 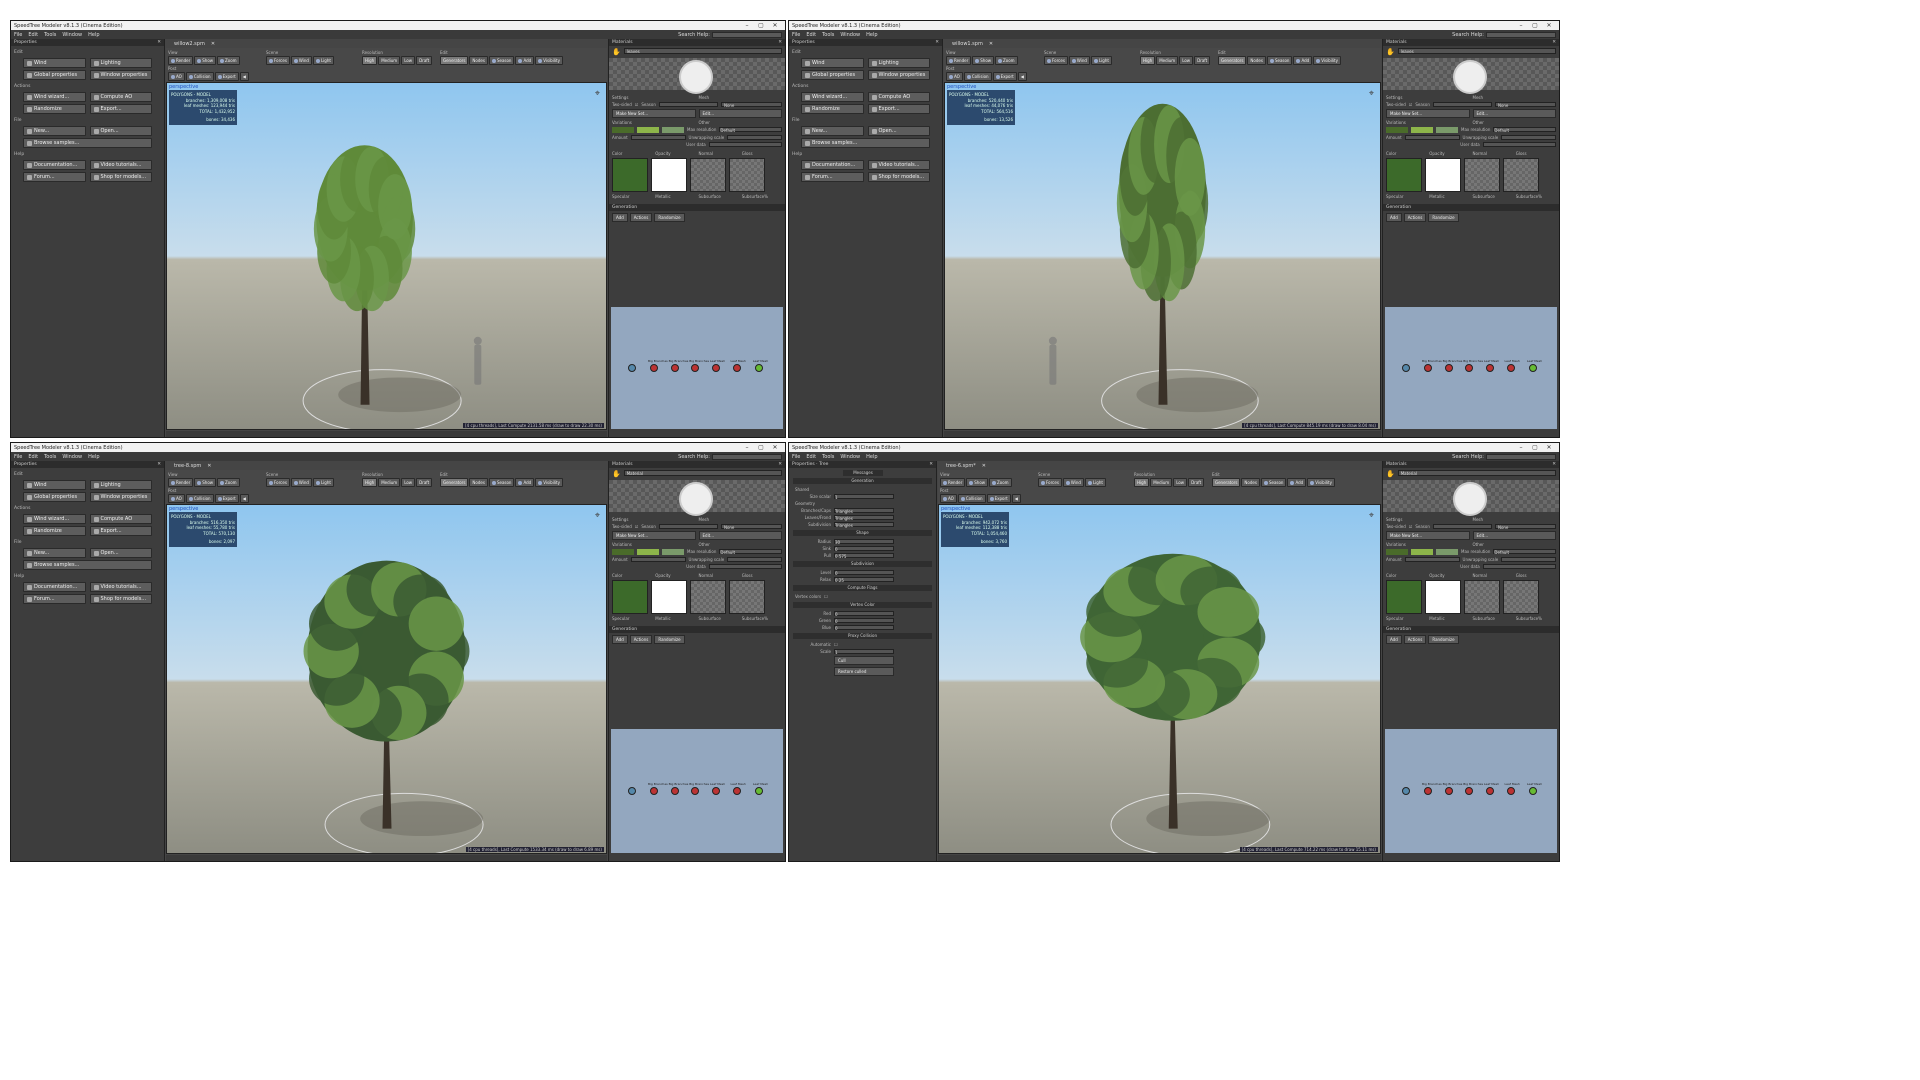 I want to click on blue-field: 0, so click(x=864, y=628).